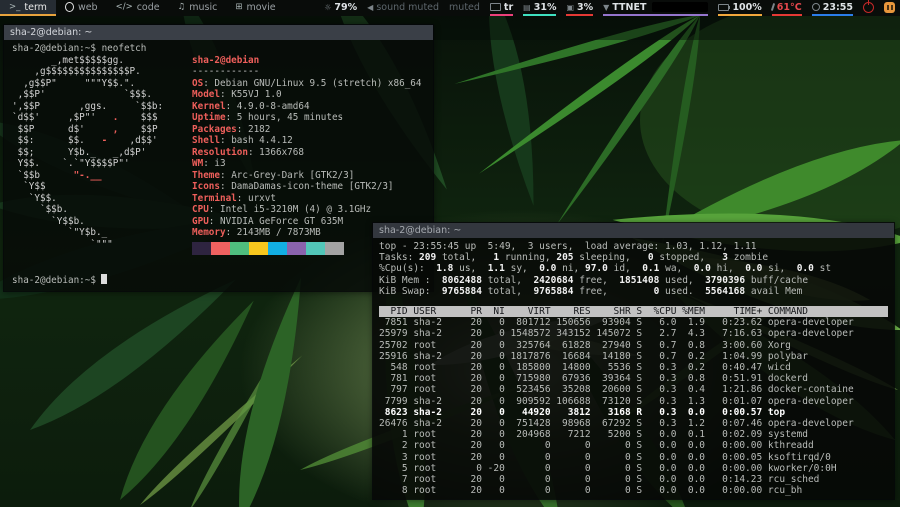  I want to click on workspace-label: movie, so click(261, 7).